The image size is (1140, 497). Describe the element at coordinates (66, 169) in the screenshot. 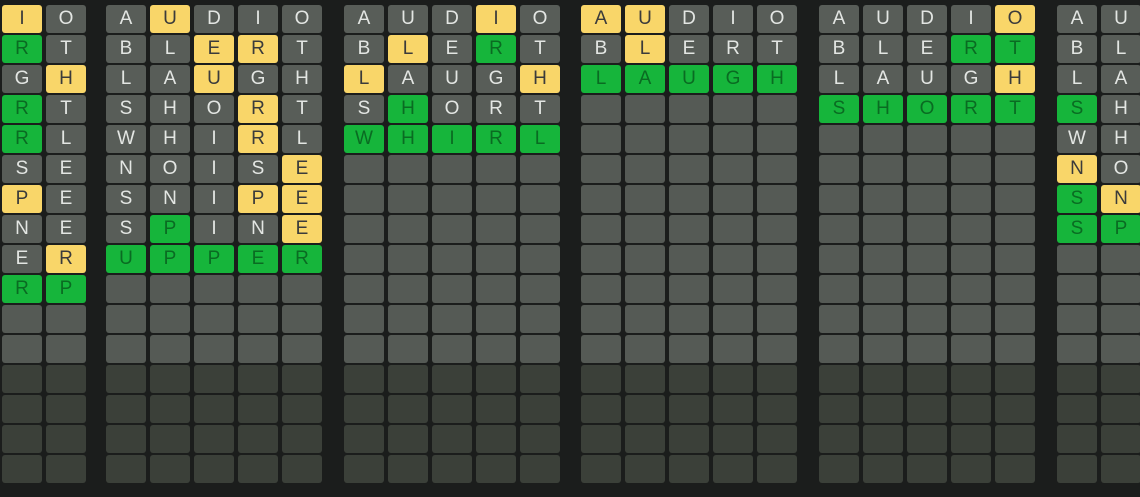

I see `letter-tile: E` at that location.